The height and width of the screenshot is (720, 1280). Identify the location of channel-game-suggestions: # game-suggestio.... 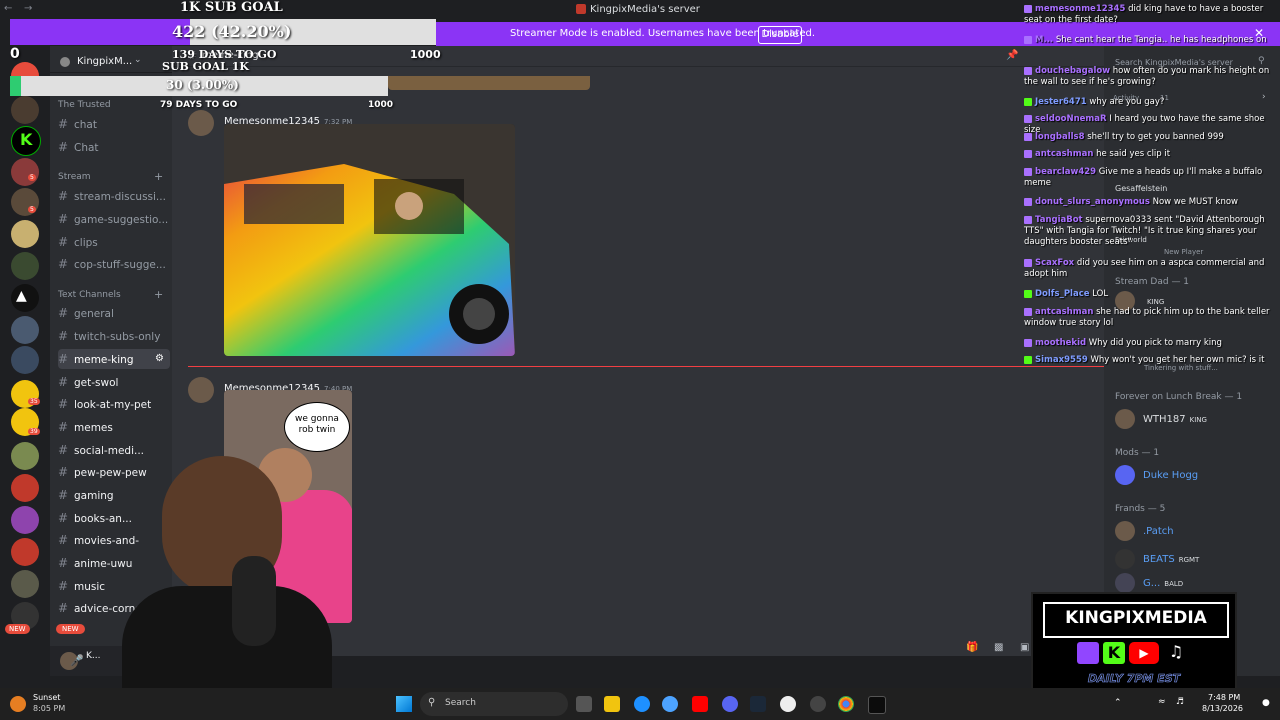
(114, 219).